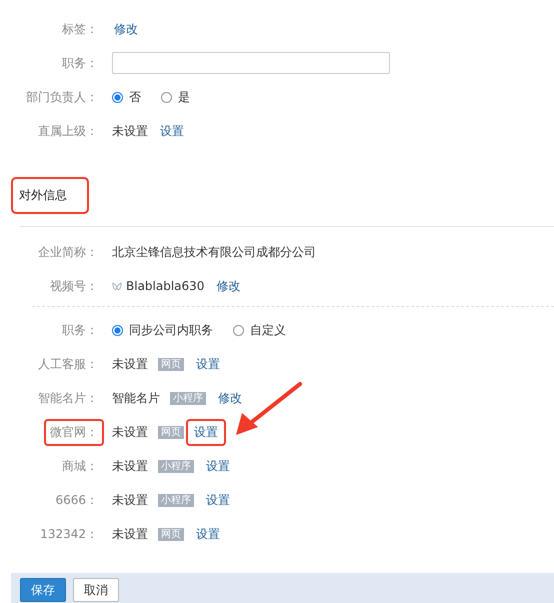  I want to click on field-label: 企业简称：, so click(67, 252).